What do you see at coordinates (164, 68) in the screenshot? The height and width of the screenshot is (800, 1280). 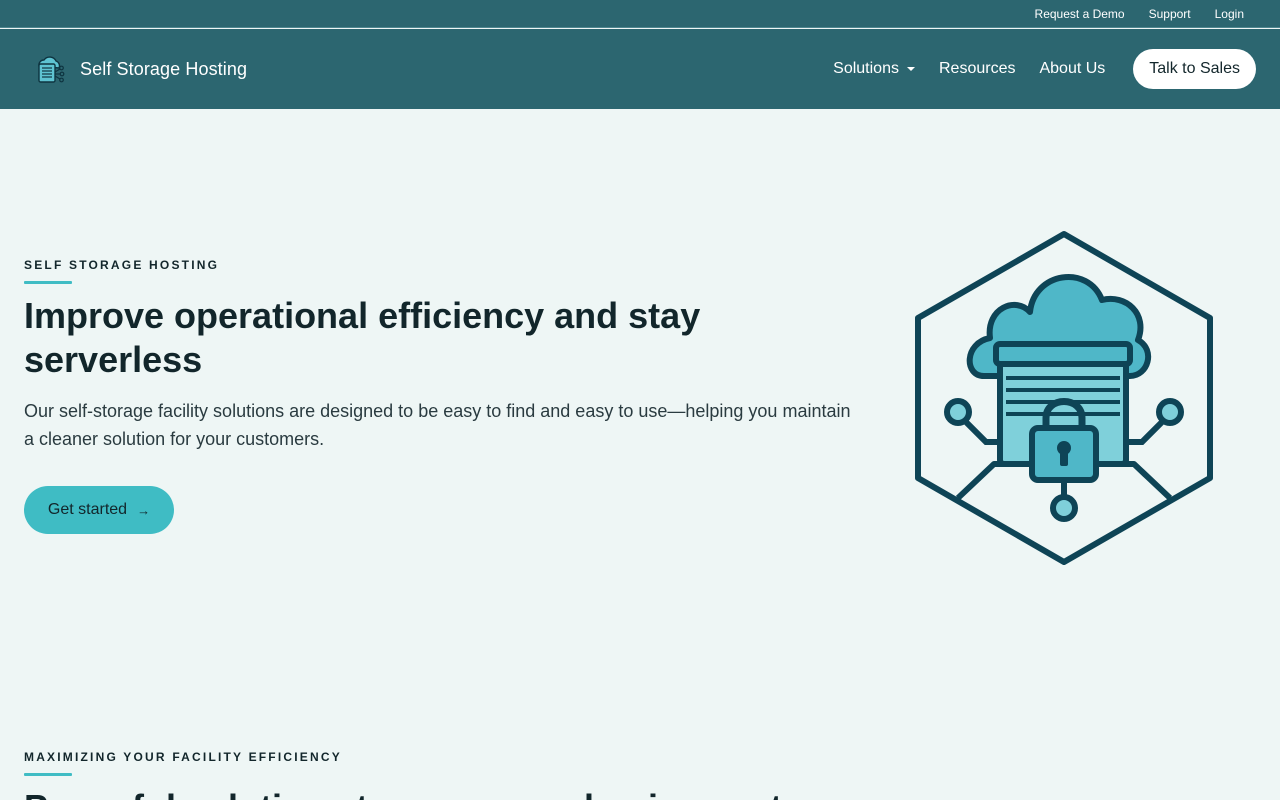 I see `brand-name: Self Storage Hosting` at bounding box center [164, 68].